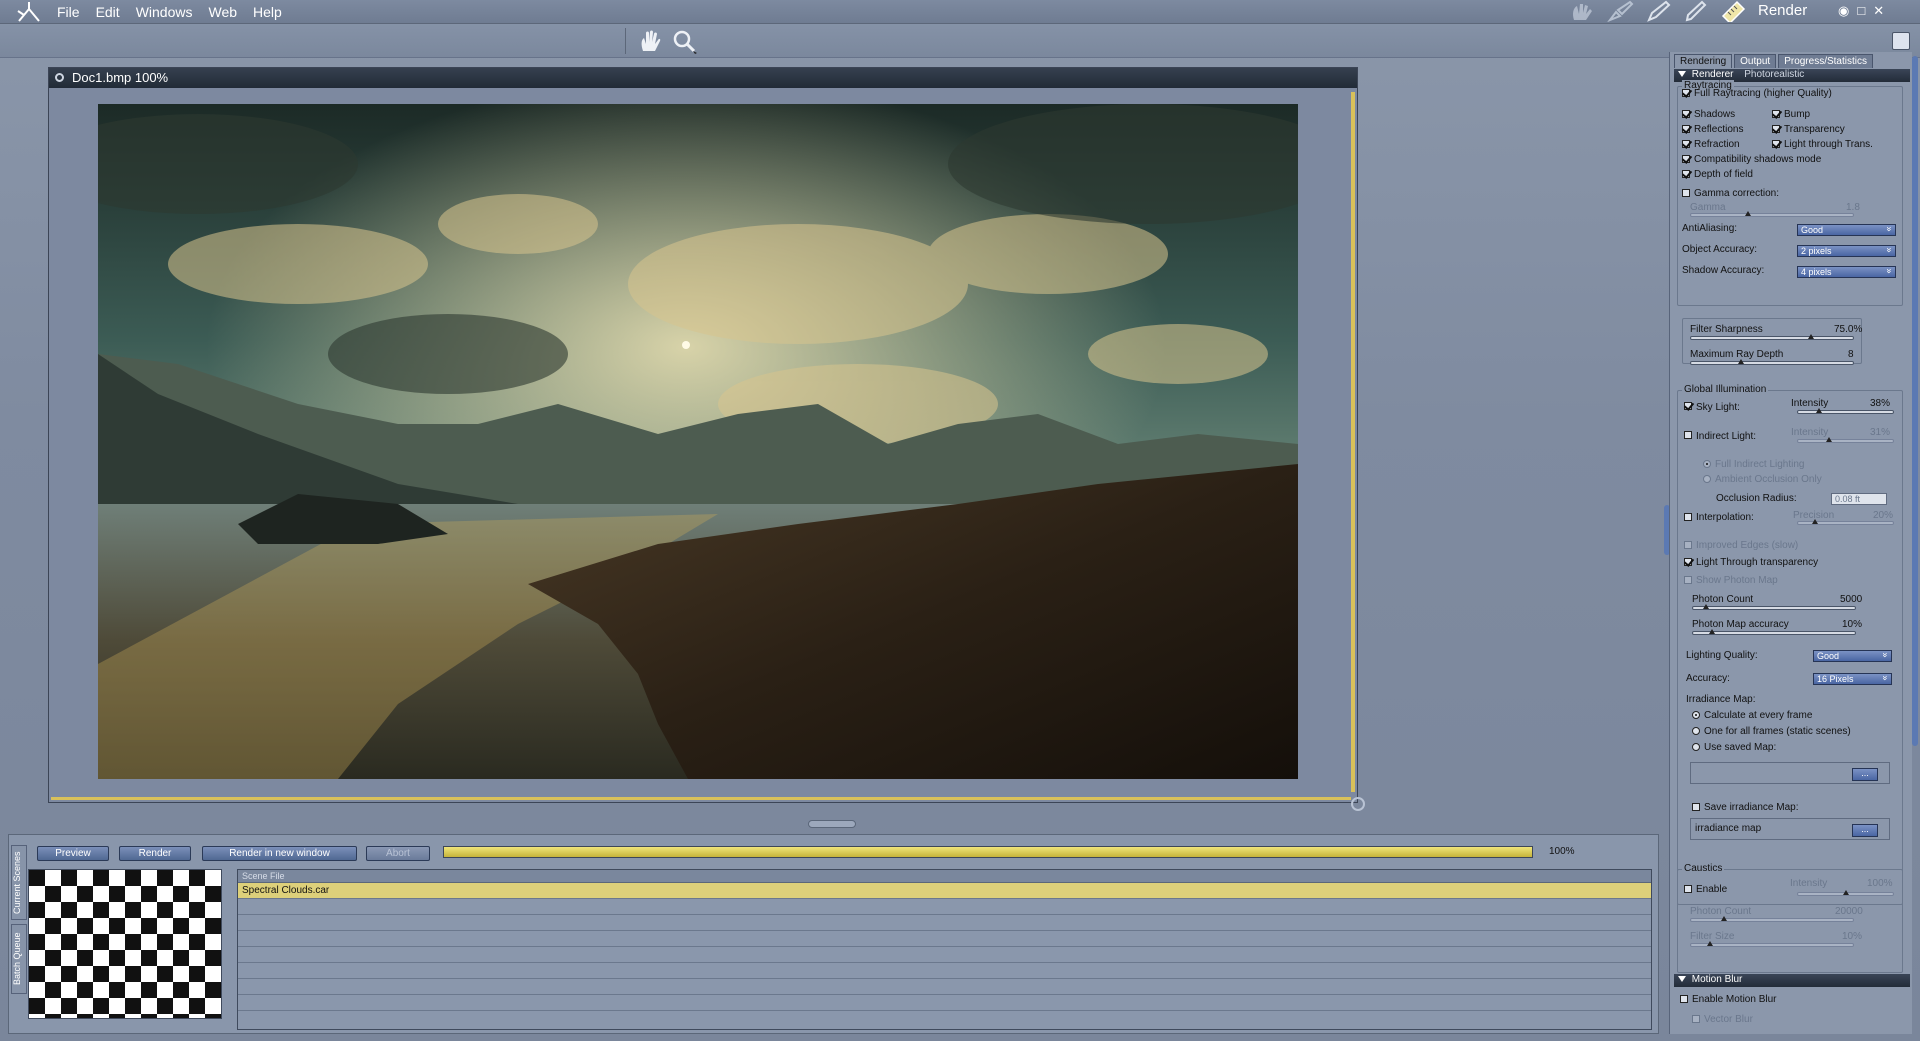  I want to click on max-ray-depth-slider, so click(1772, 362).